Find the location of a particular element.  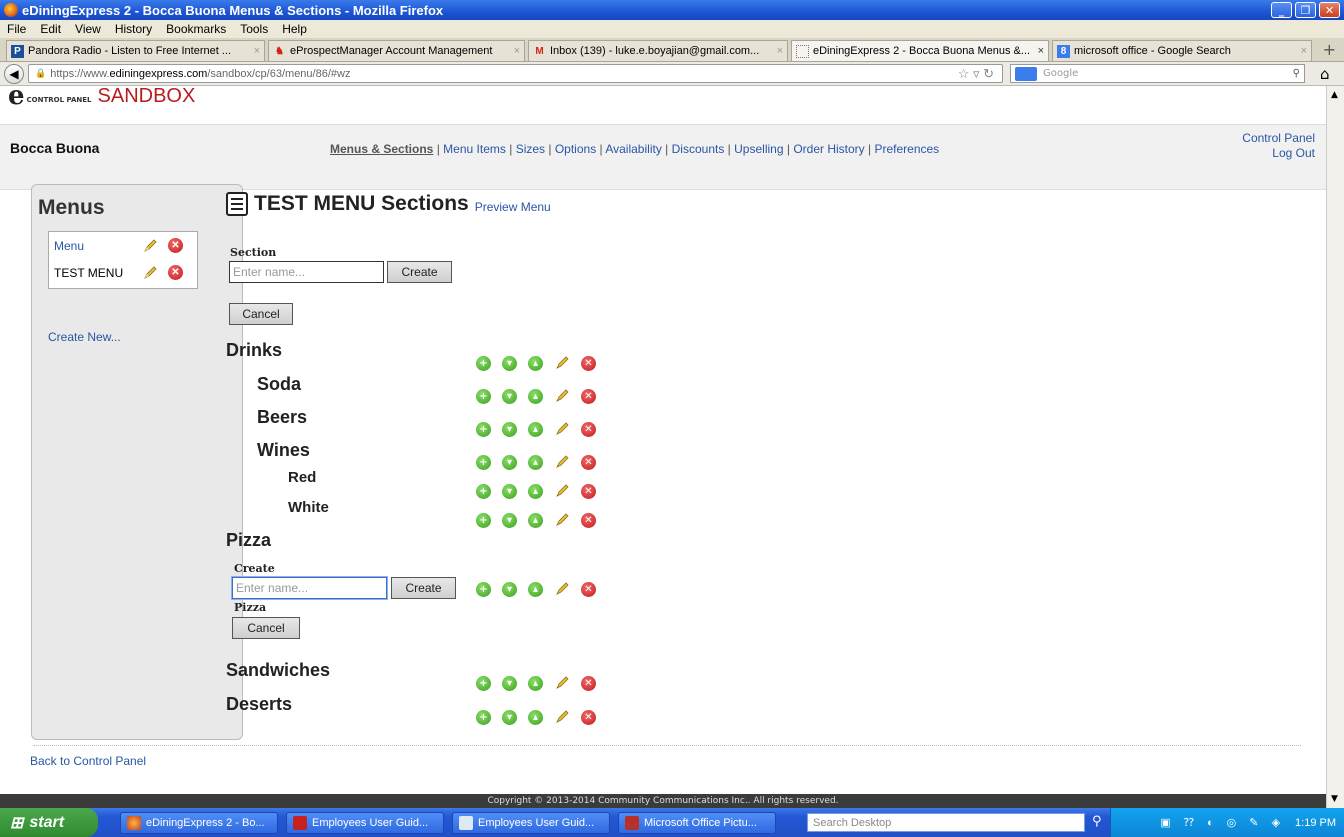

preview-menu-link: Preview Menu is located at coordinates (513, 207).